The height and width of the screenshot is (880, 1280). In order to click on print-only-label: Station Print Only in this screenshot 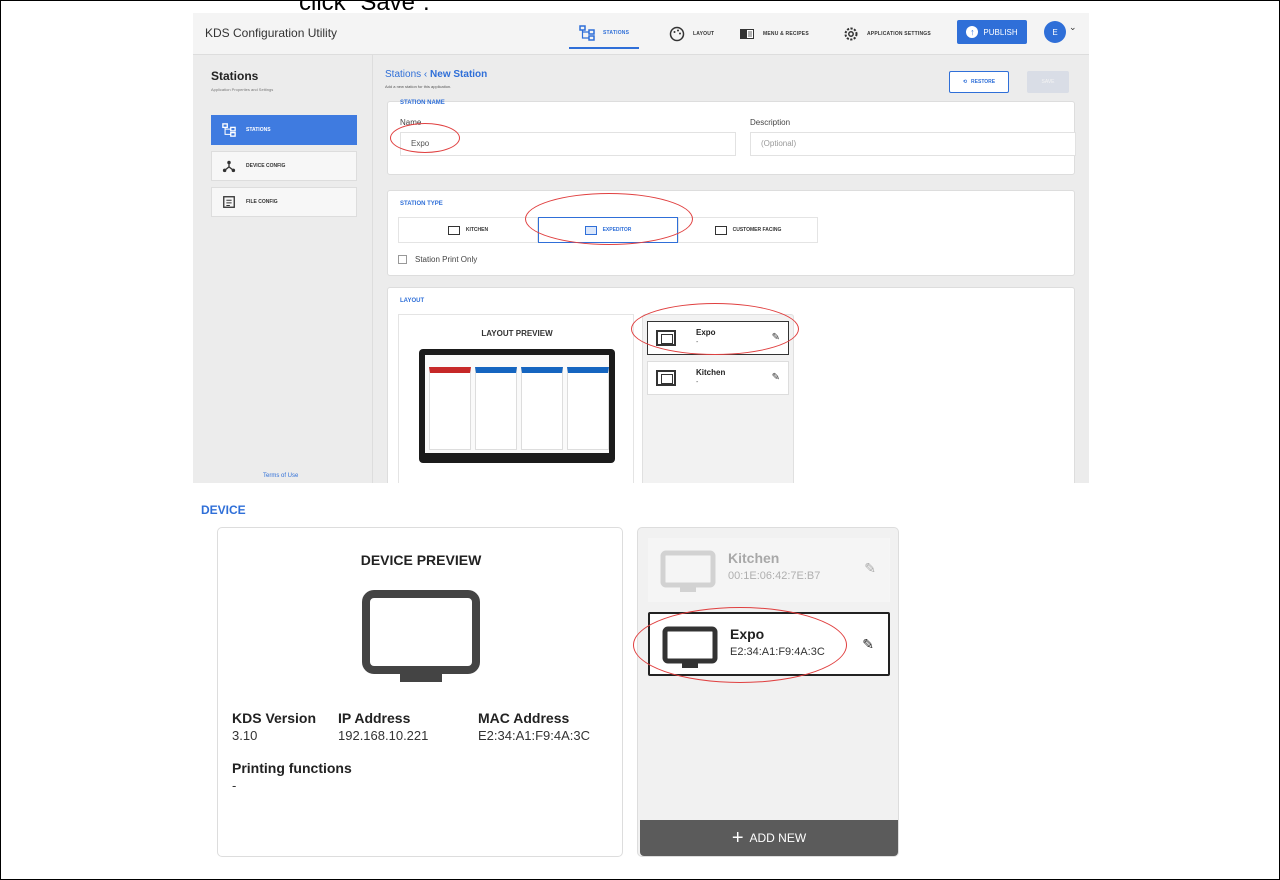, I will do `click(446, 259)`.